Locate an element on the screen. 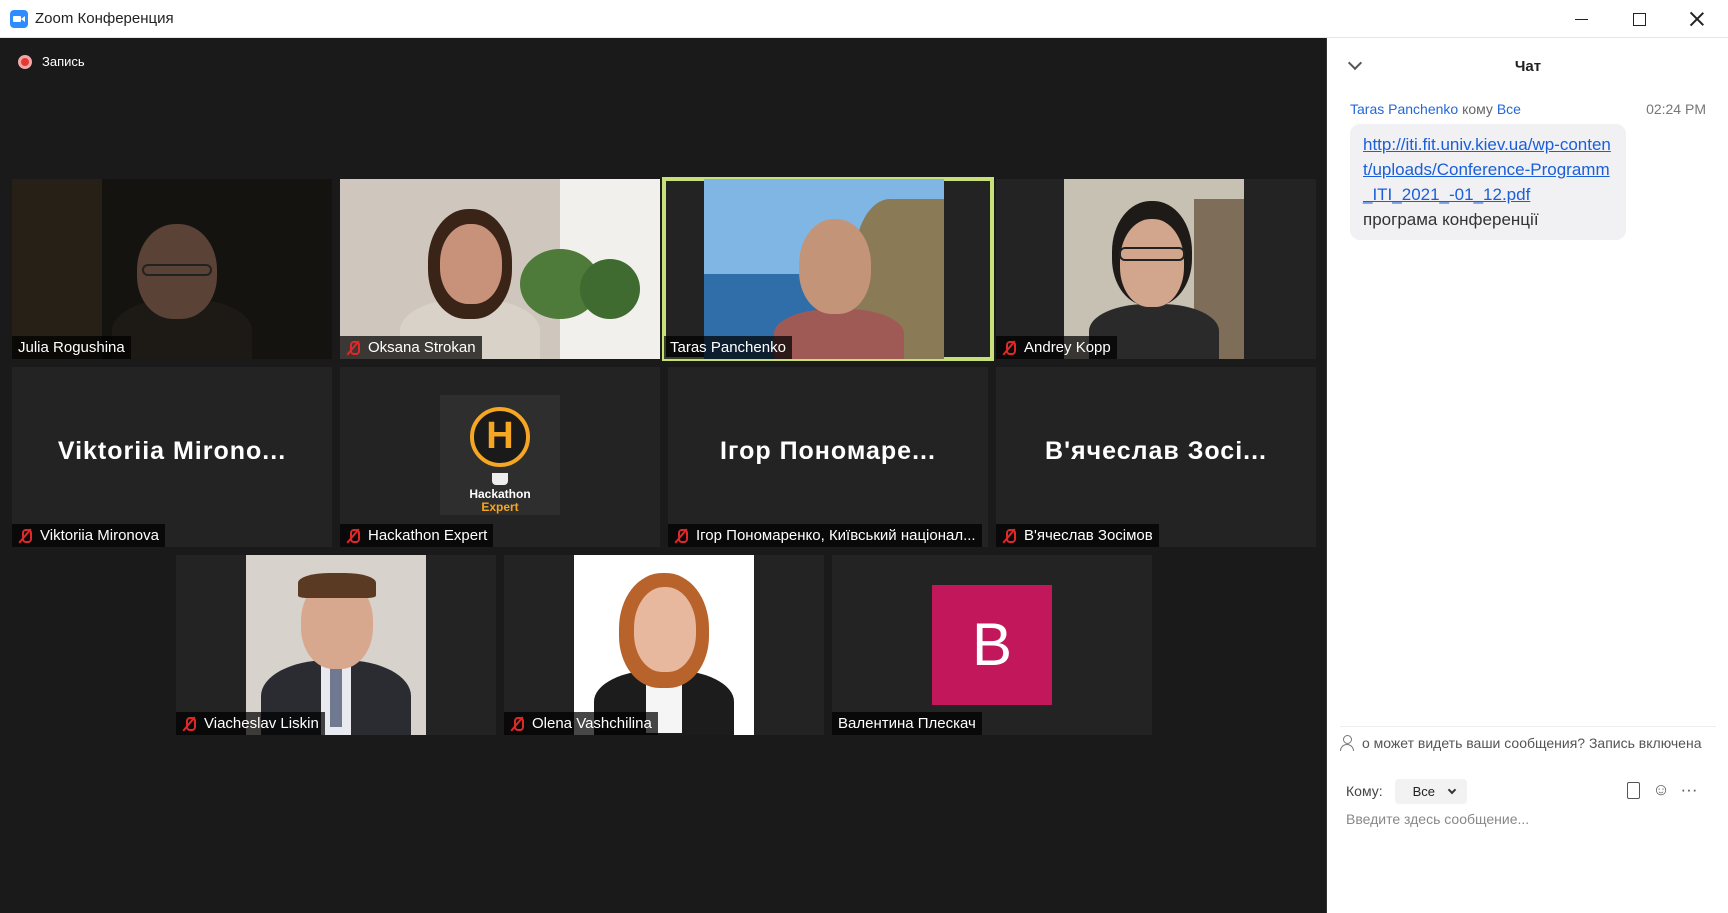  participant-name: Валентина Плескач is located at coordinates (907, 723).